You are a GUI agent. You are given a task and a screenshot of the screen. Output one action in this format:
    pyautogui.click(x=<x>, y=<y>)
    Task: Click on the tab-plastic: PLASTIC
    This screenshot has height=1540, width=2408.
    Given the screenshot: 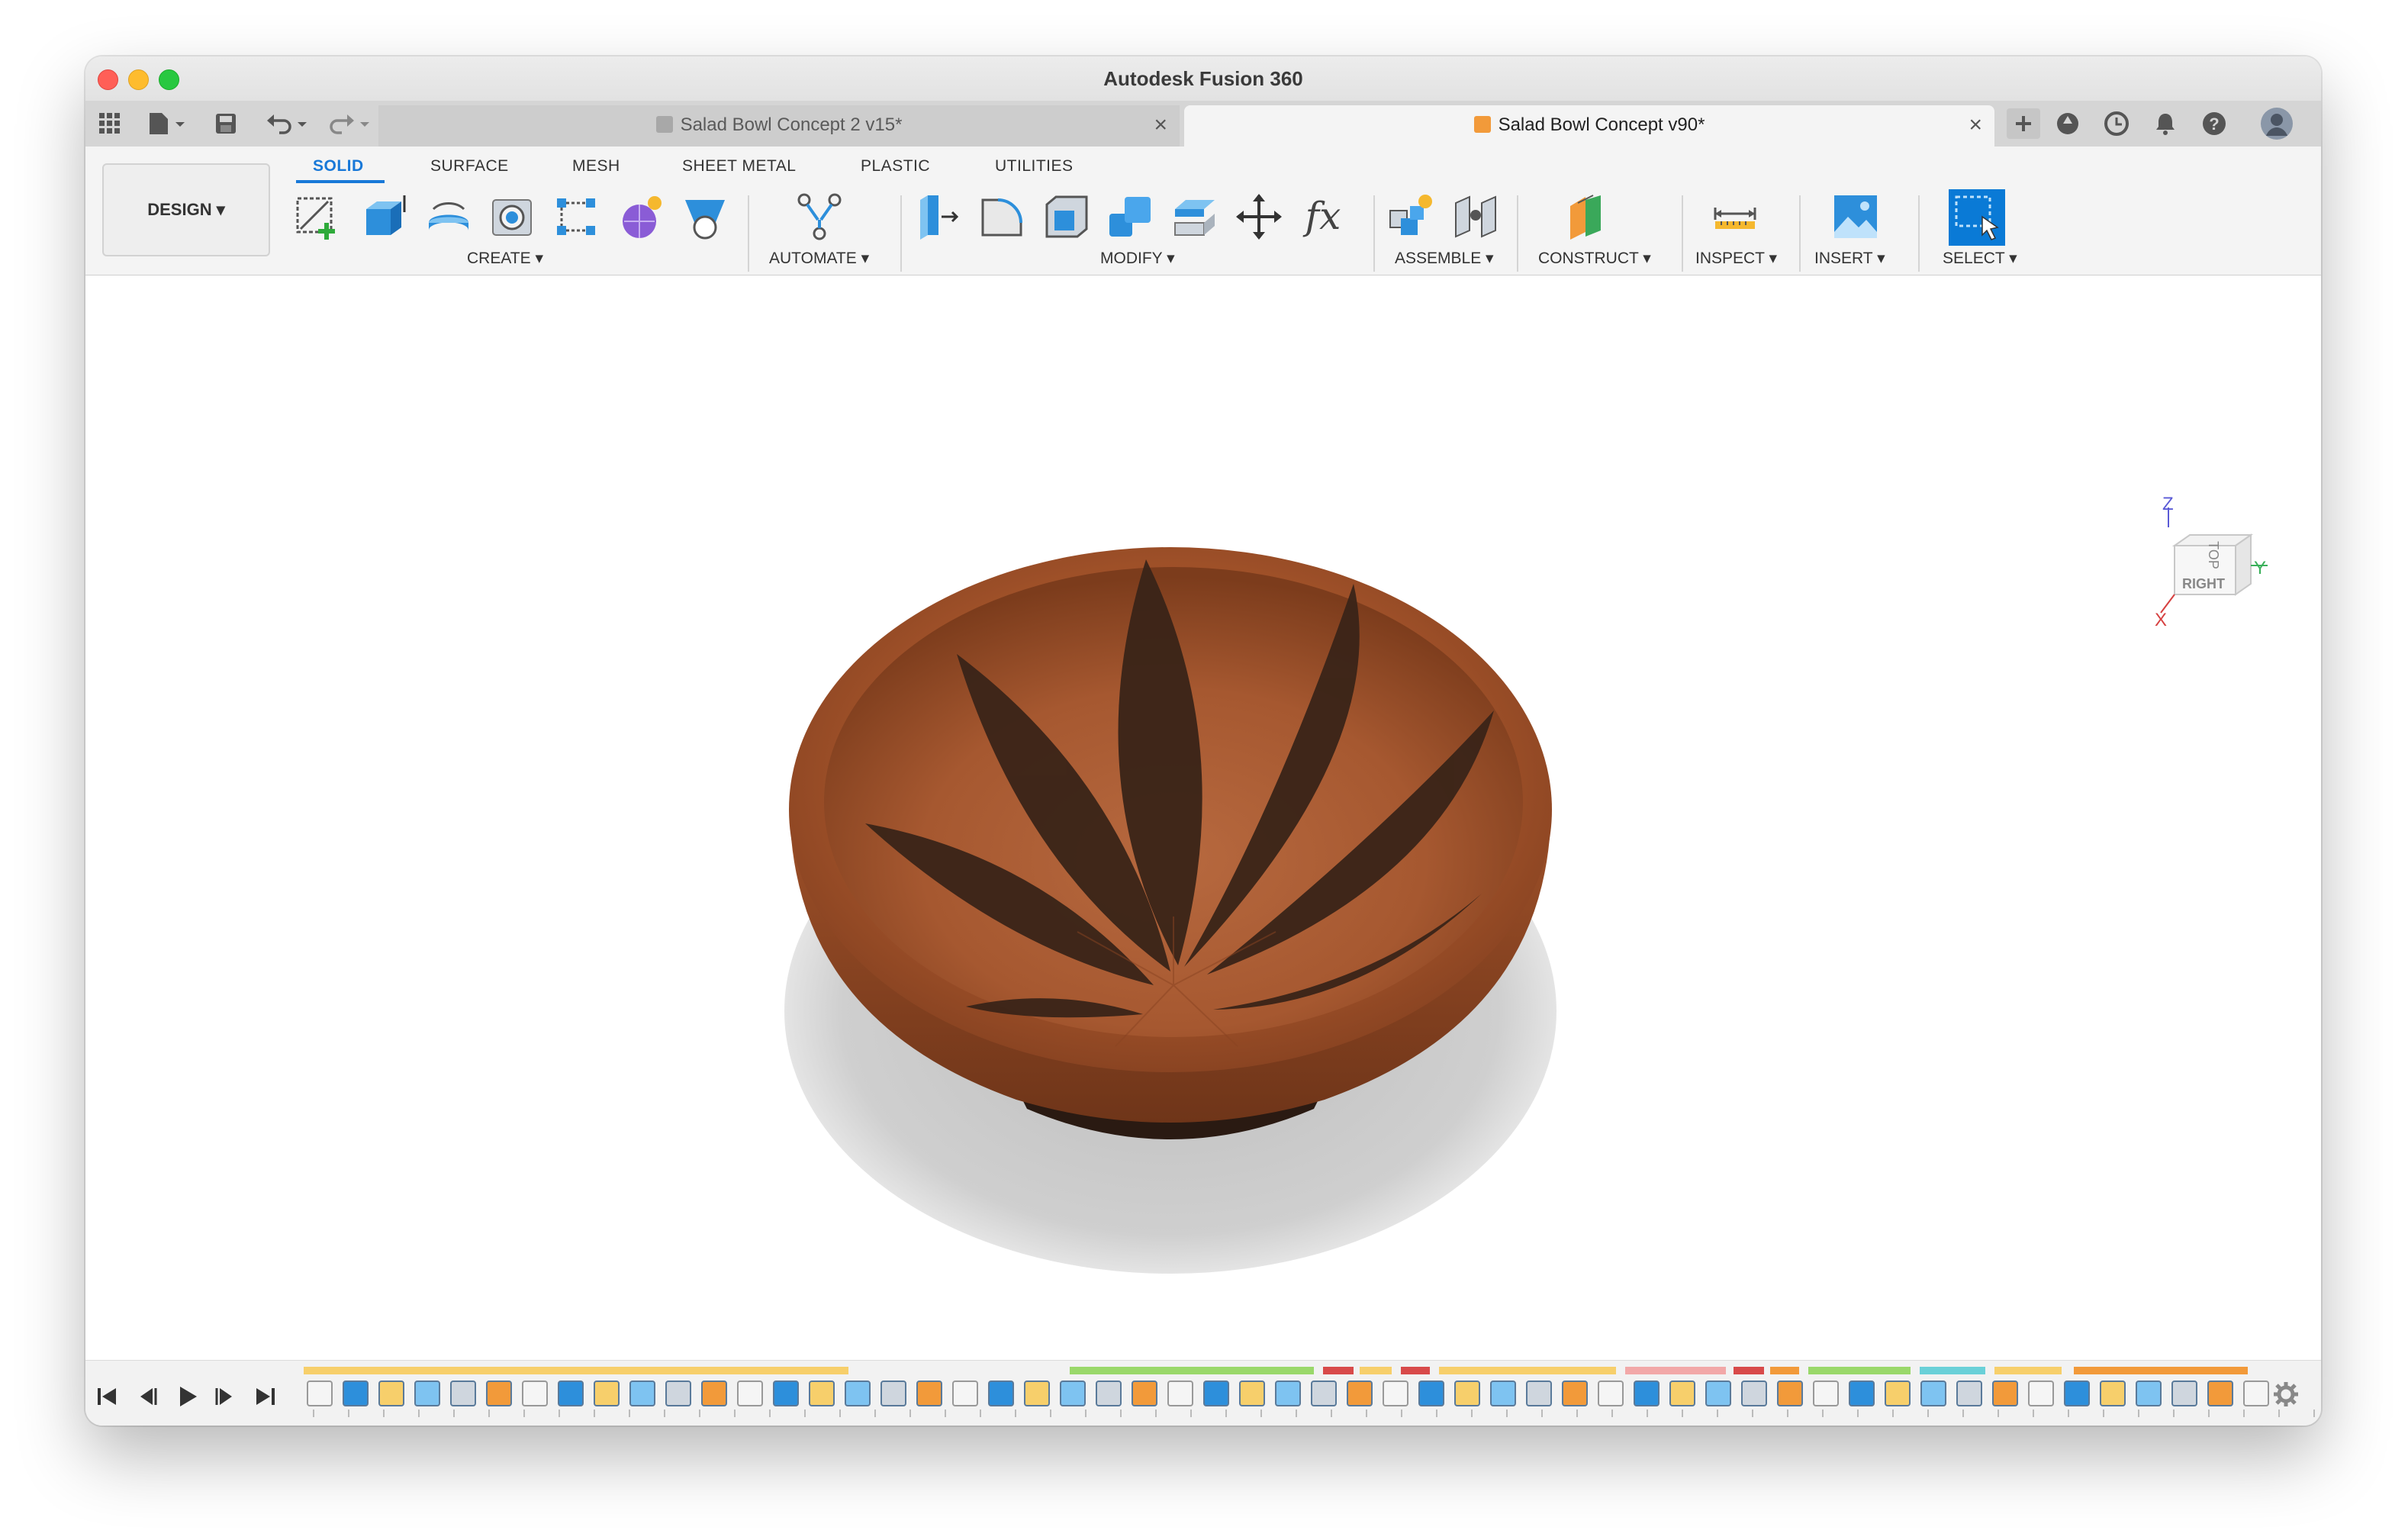 What is the action you would take?
    pyautogui.click(x=896, y=166)
    